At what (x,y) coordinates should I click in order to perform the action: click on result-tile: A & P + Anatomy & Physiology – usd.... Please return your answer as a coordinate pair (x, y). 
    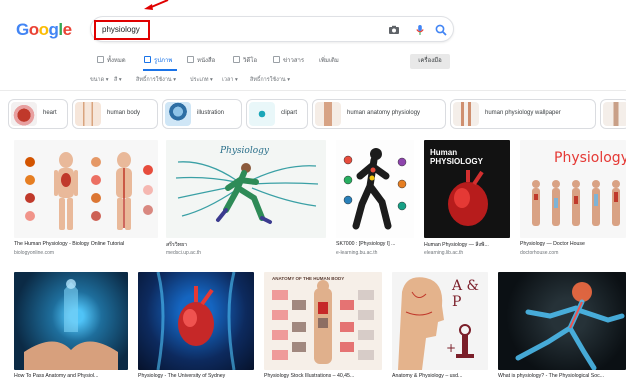
    Looking at the image, I should click on (440, 327).